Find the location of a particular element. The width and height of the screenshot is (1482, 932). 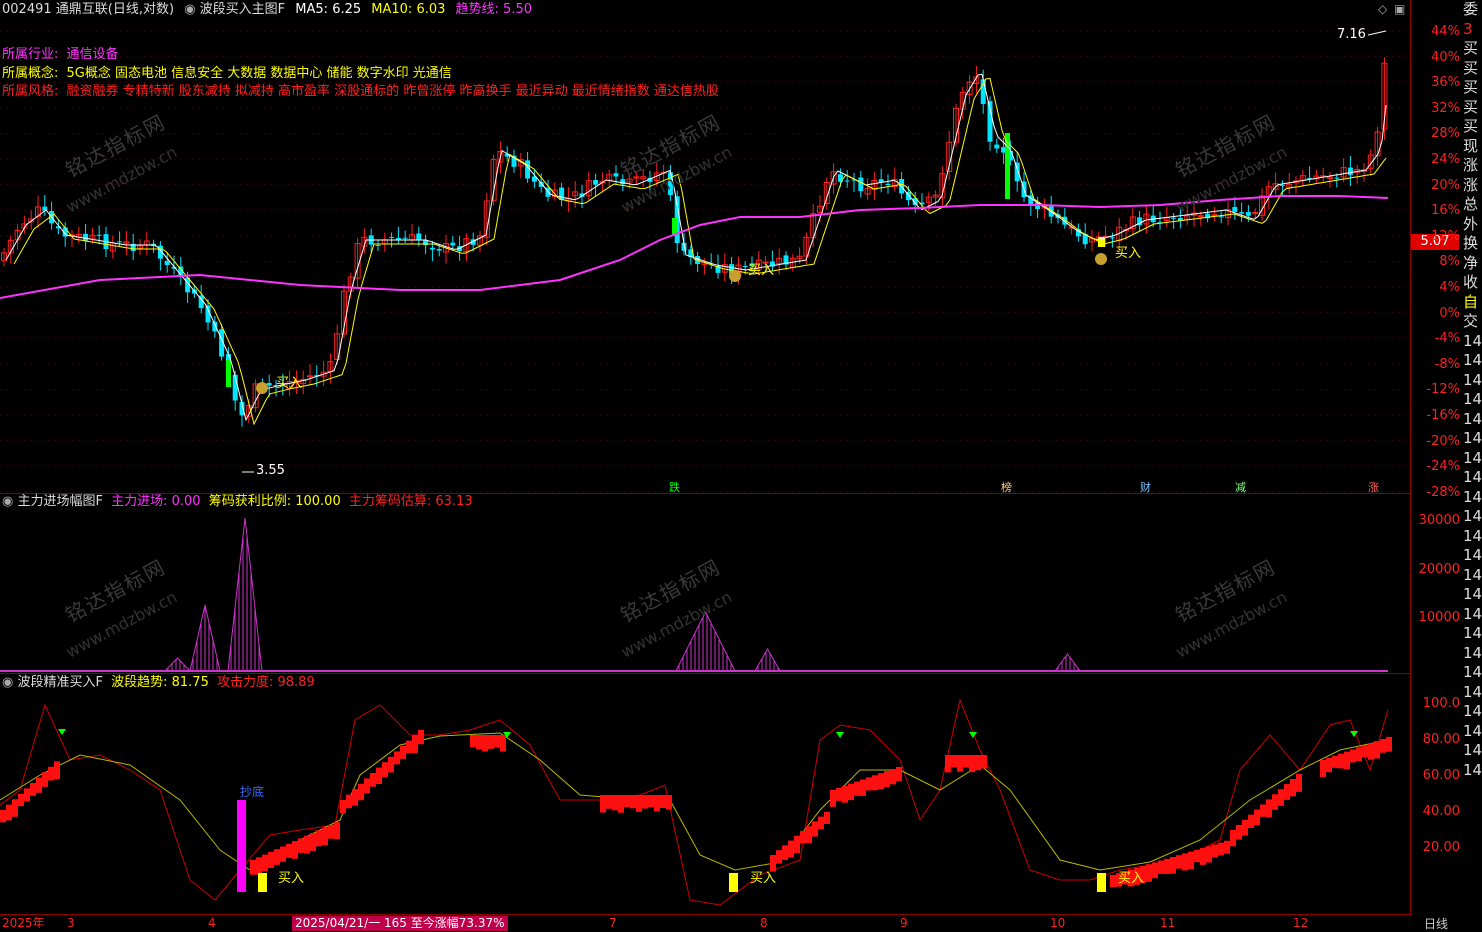

y-tick-label: -24% is located at coordinates (1443, 466).